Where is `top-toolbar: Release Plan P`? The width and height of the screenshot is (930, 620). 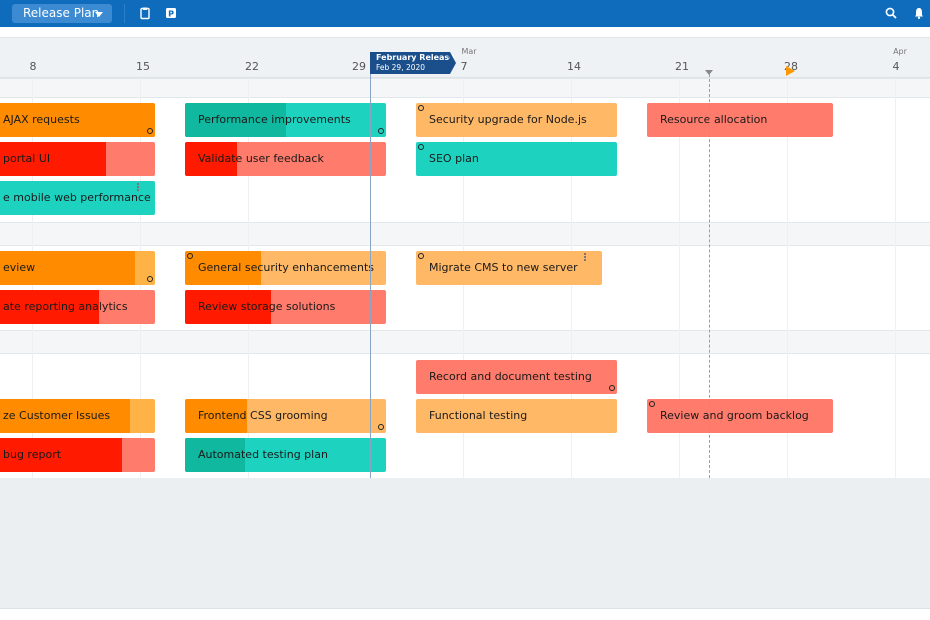
top-toolbar: Release Plan P is located at coordinates (465, 13).